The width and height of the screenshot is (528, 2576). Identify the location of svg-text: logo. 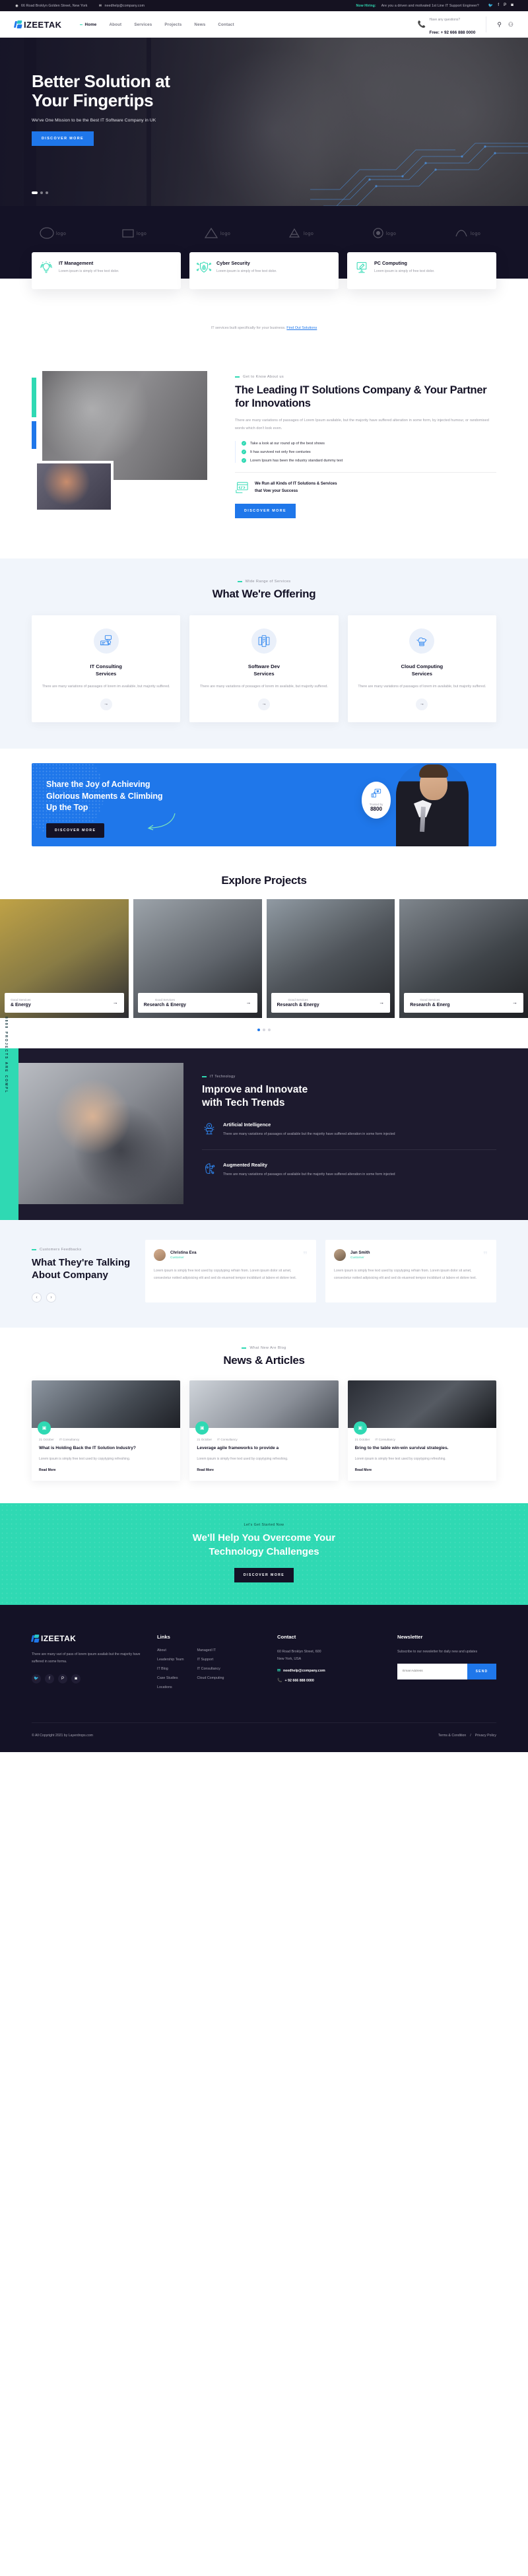
(225, 234).